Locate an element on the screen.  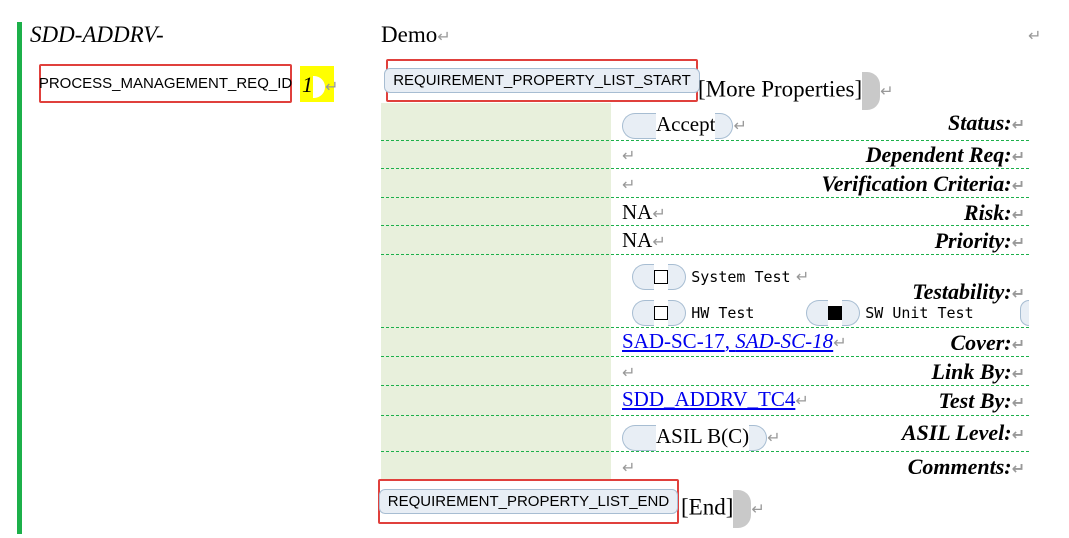
system-test-checkbox is located at coordinates (661, 277).